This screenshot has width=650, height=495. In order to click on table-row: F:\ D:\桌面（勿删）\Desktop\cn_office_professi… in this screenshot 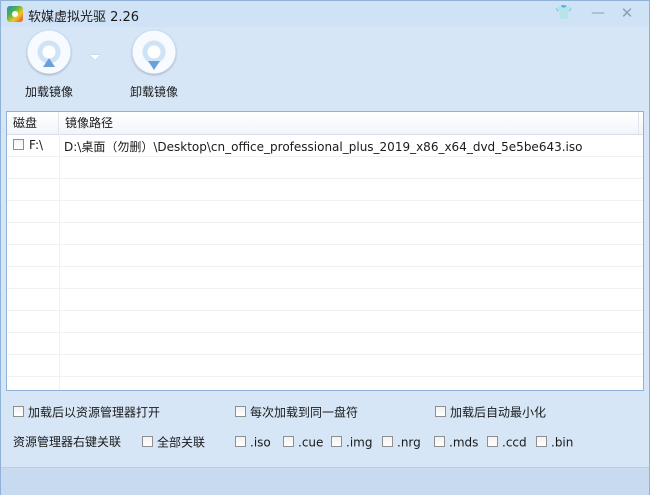, I will do `click(325, 146)`.